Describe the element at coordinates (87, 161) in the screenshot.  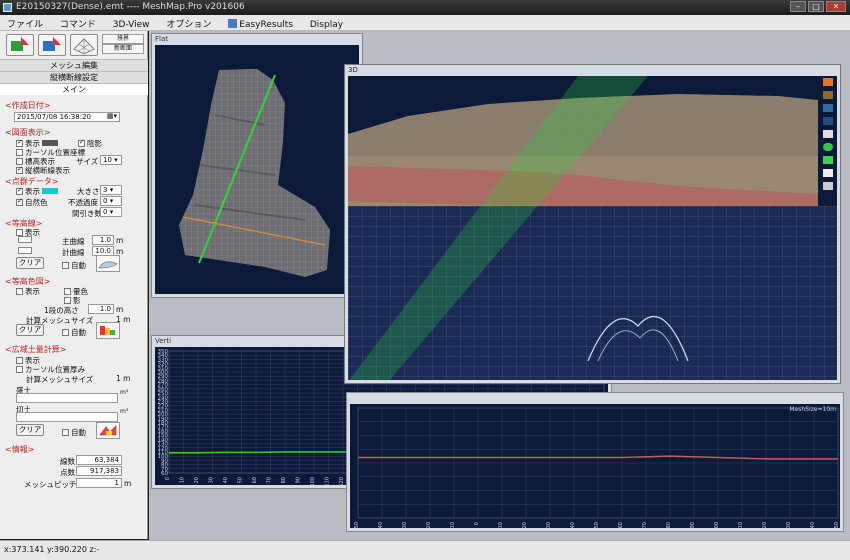
I see `label-size: サイズ` at that location.